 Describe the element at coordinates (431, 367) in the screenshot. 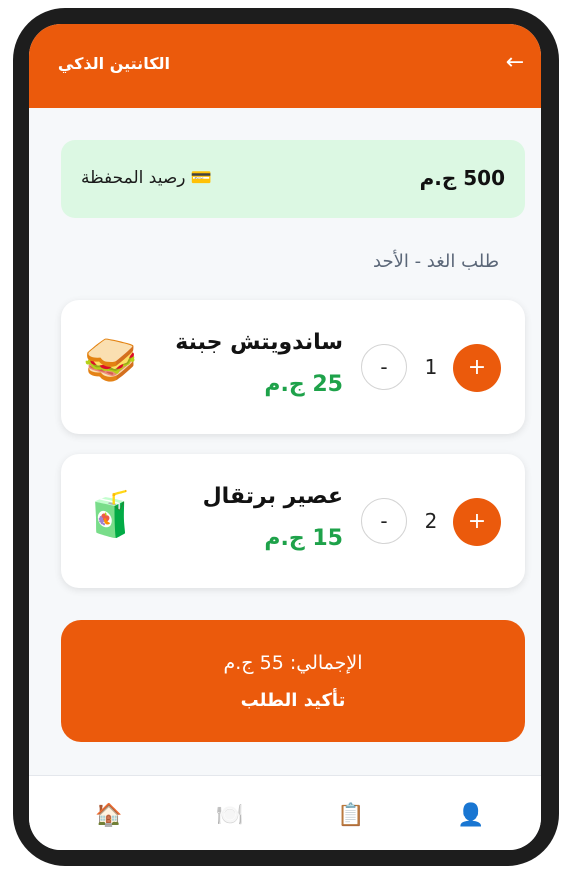

I see `item-quantity: 1` at that location.